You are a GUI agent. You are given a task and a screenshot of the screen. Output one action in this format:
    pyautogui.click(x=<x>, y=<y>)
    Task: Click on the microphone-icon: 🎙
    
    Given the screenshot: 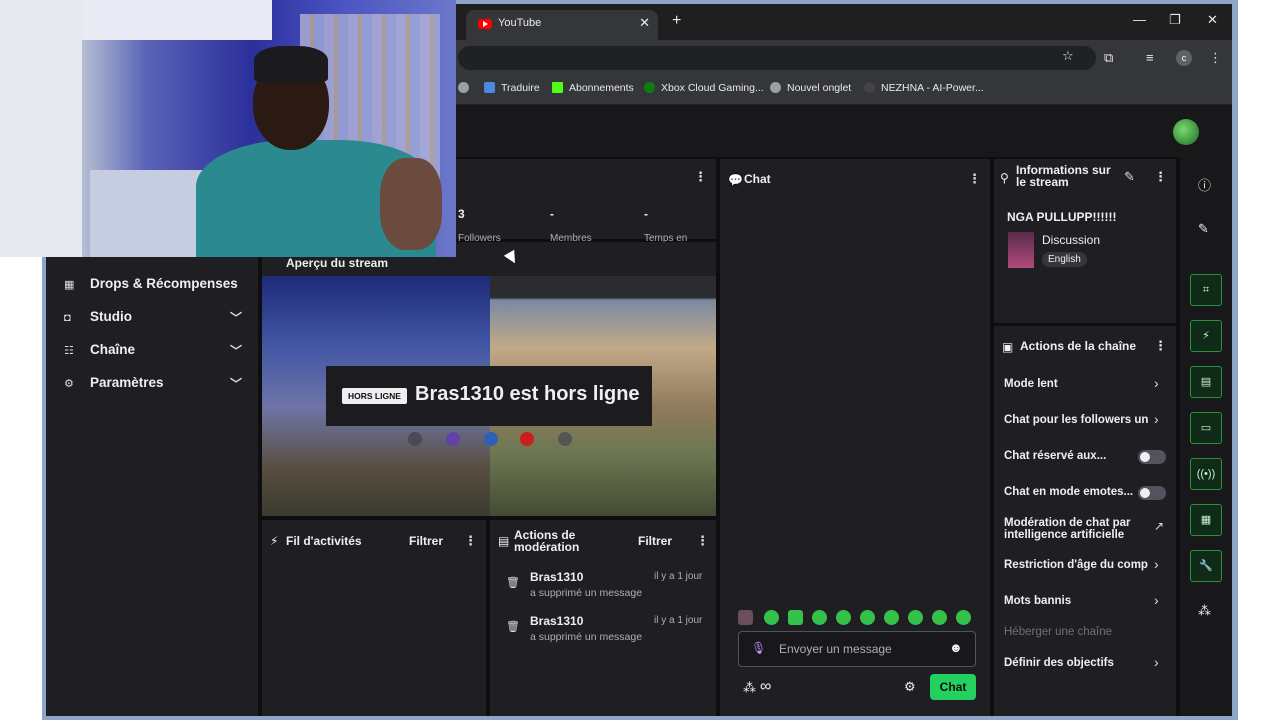 What is the action you would take?
    pyautogui.click(x=758, y=648)
    